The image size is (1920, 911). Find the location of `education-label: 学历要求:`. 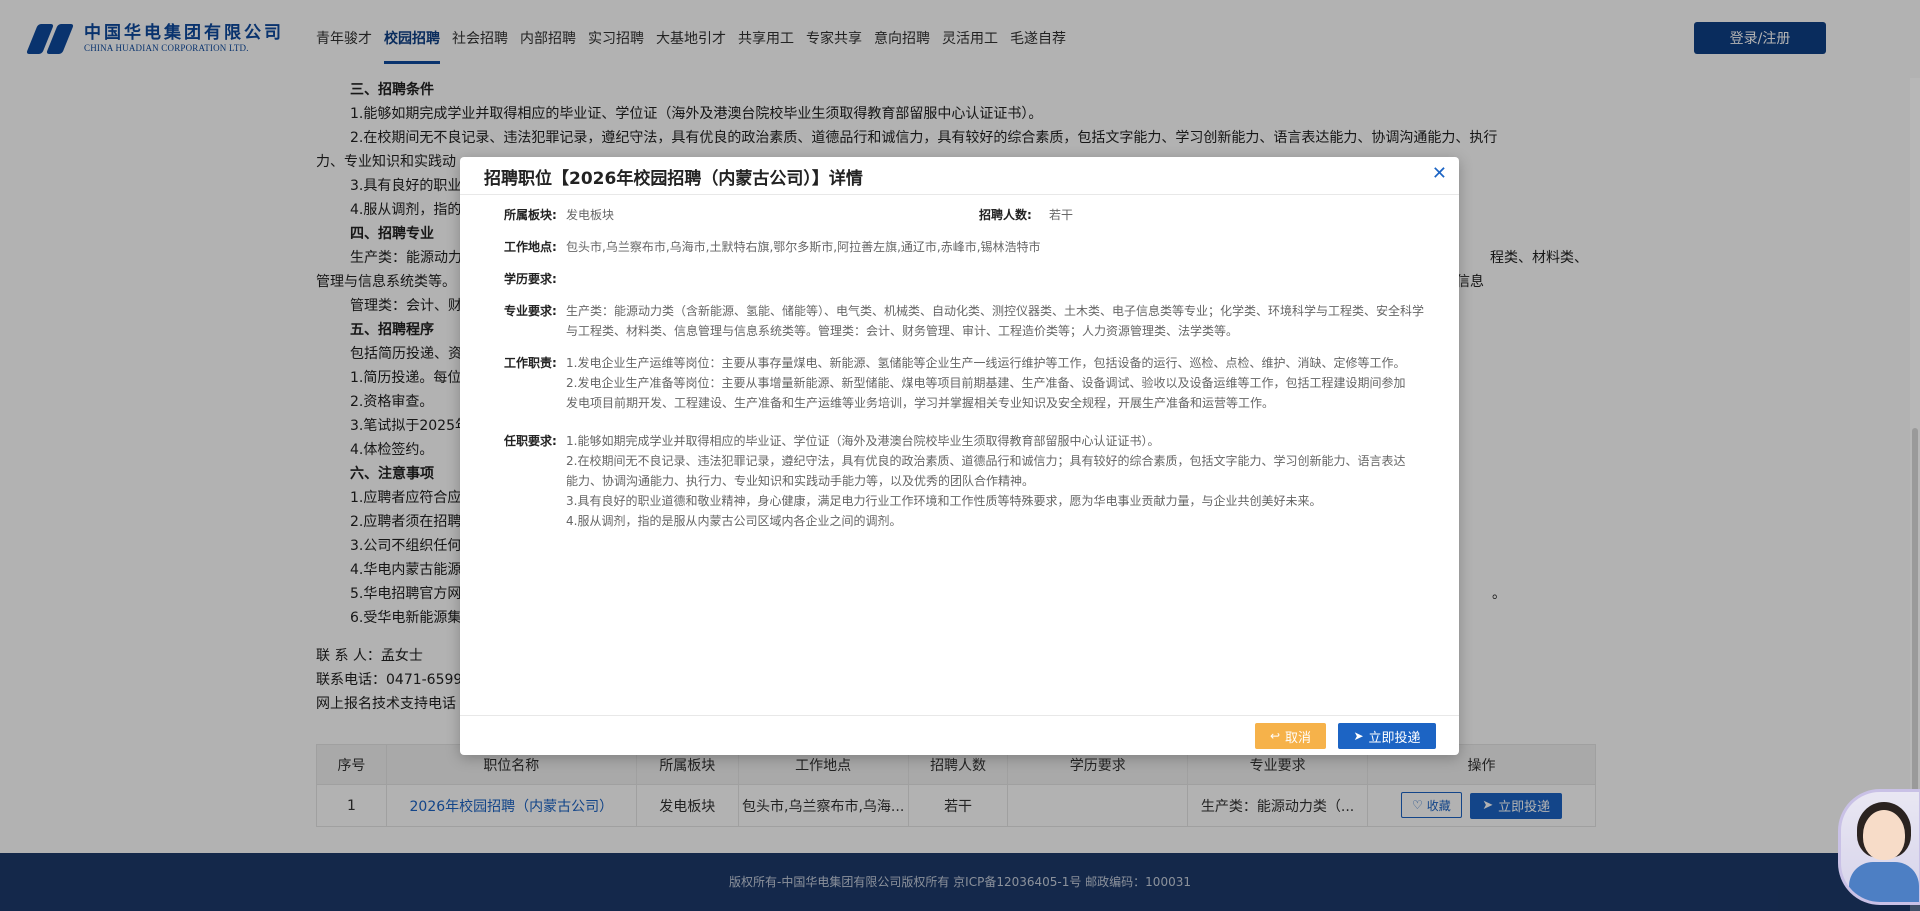

education-label: 学历要求: is located at coordinates (530, 279).